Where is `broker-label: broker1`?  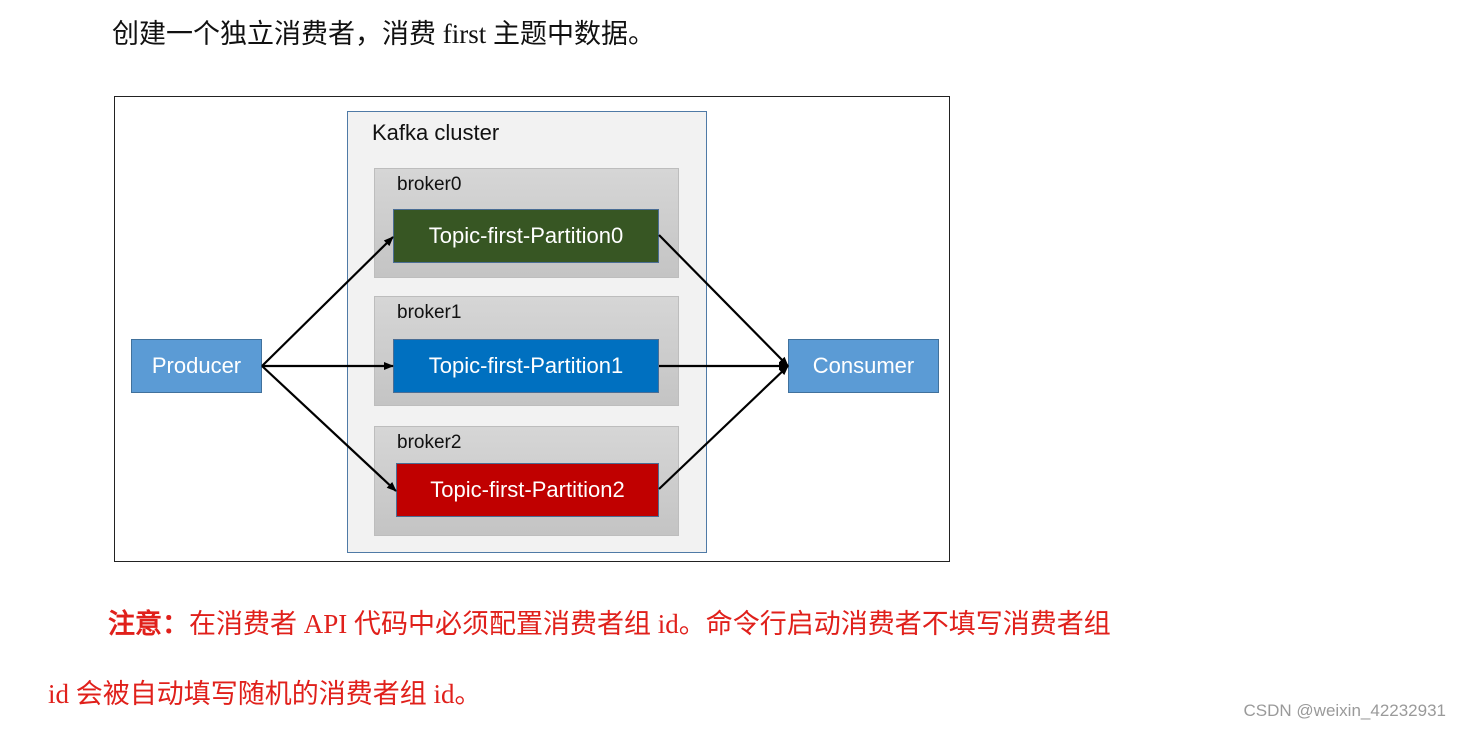
broker-label: broker1 is located at coordinates (429, 312).